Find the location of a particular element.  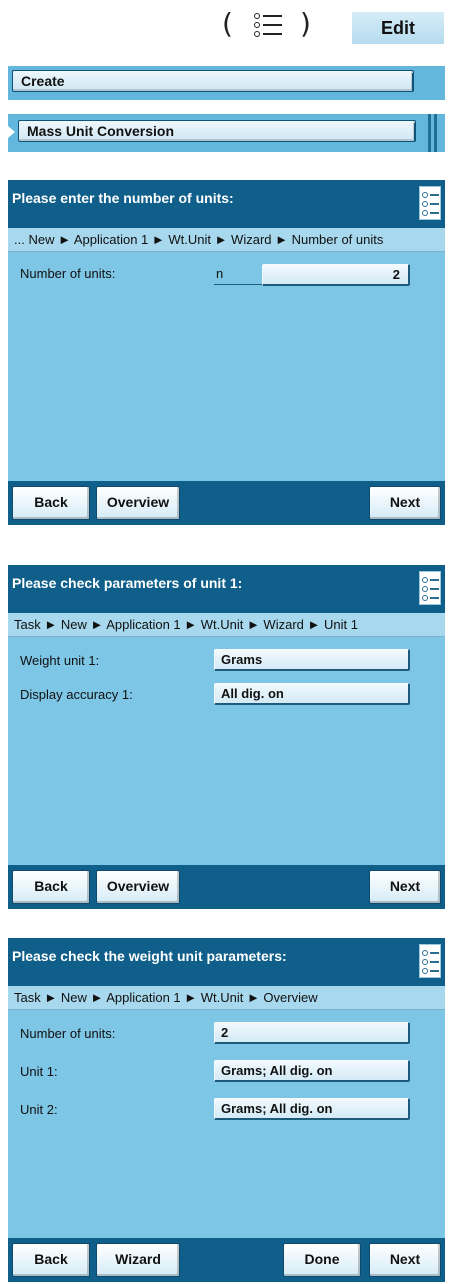

display-accuracy-1-field: All dig. on is located at coordinates (312, 694).